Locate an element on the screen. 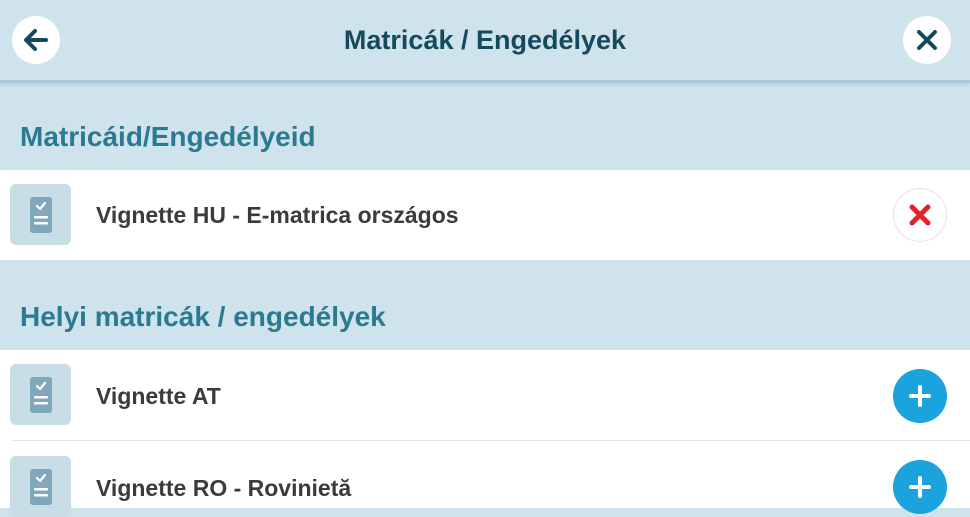 Image resolution: width=970 pixels, height=517 pixels. page-title: Matricák / Engedélyek is located at coordinates (485, 39).